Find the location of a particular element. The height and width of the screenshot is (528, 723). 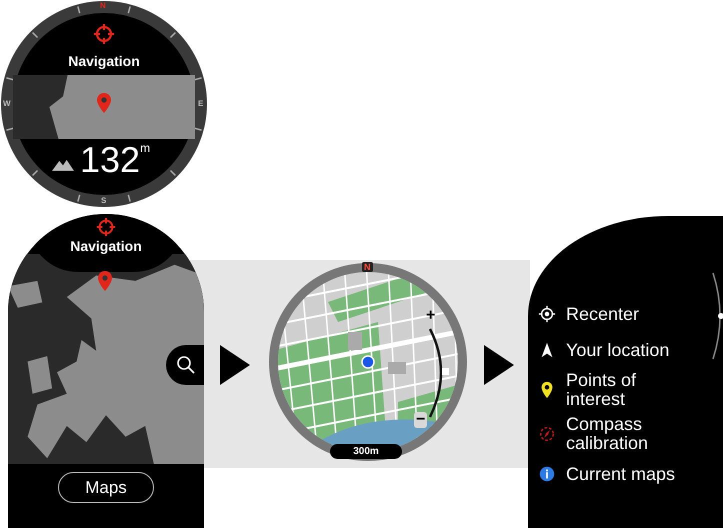

search-icon is located at coordinates (186, 365).